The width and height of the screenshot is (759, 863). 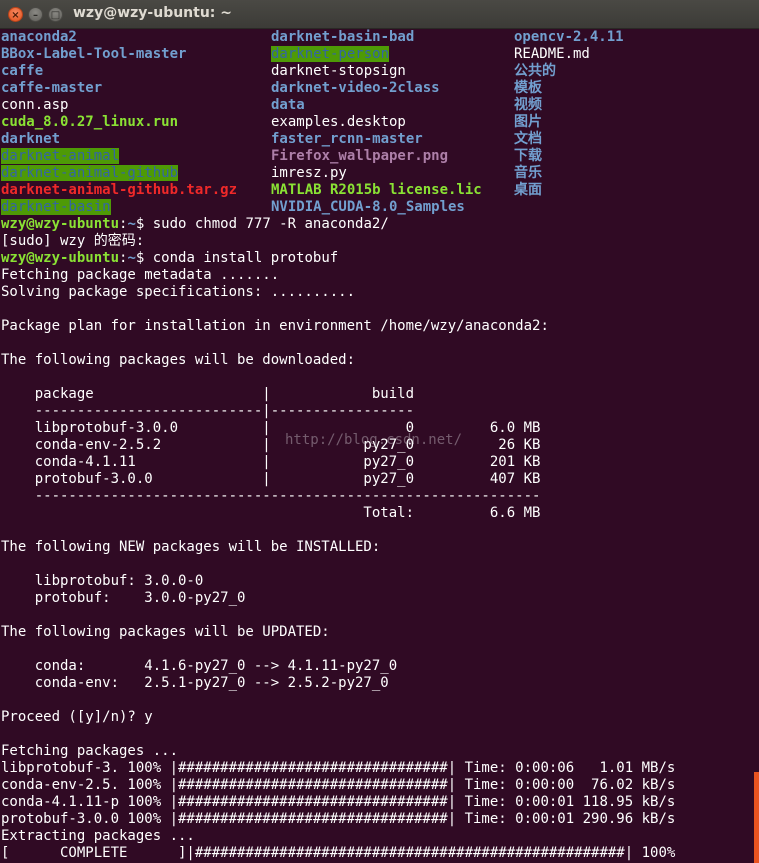 I want to click on ls-entry-name: 图片, so click(x=528, y=122).